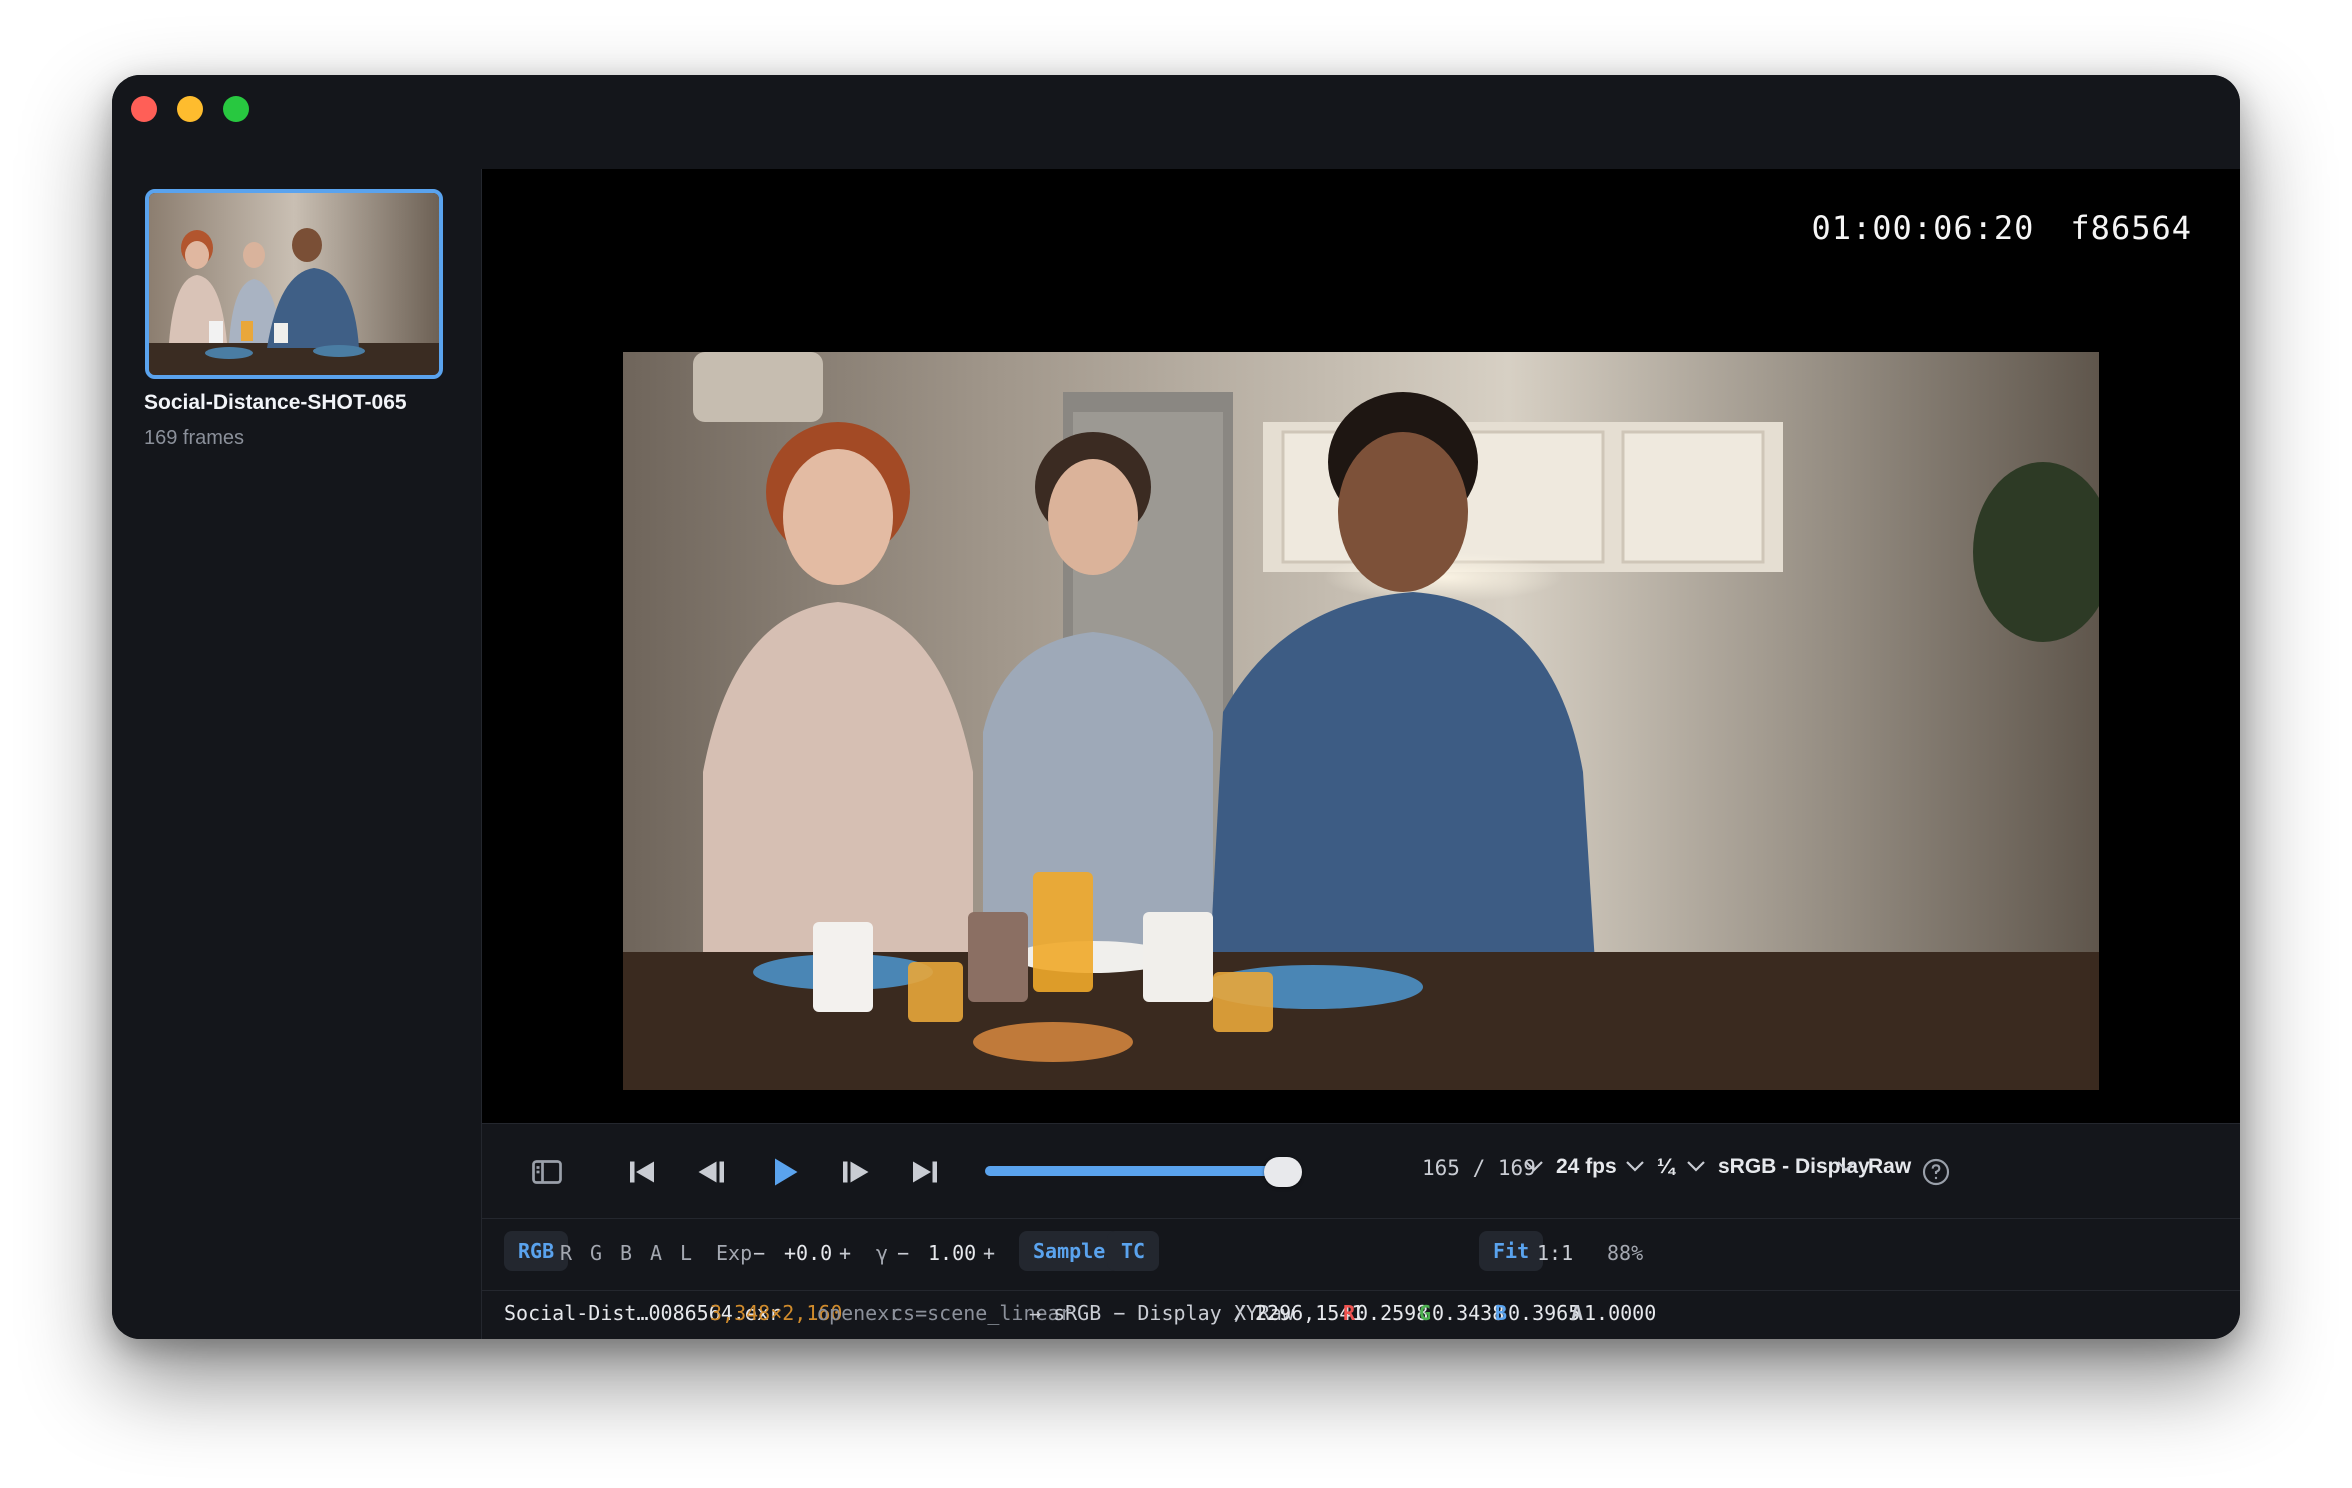 This screenshot has height=1488, width=2352. Describe the element at coordinates (734, 1253) in the screenshot. I see `exposure-label: Exp` at that location.